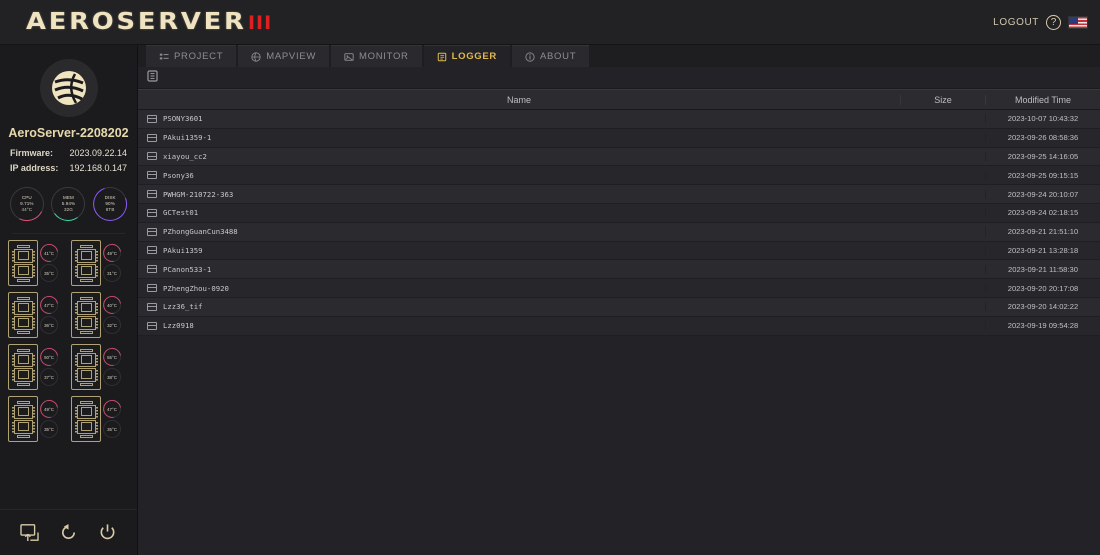  I want to click on file-name-cell: PWHGM-210722-363, so click(519, 194).